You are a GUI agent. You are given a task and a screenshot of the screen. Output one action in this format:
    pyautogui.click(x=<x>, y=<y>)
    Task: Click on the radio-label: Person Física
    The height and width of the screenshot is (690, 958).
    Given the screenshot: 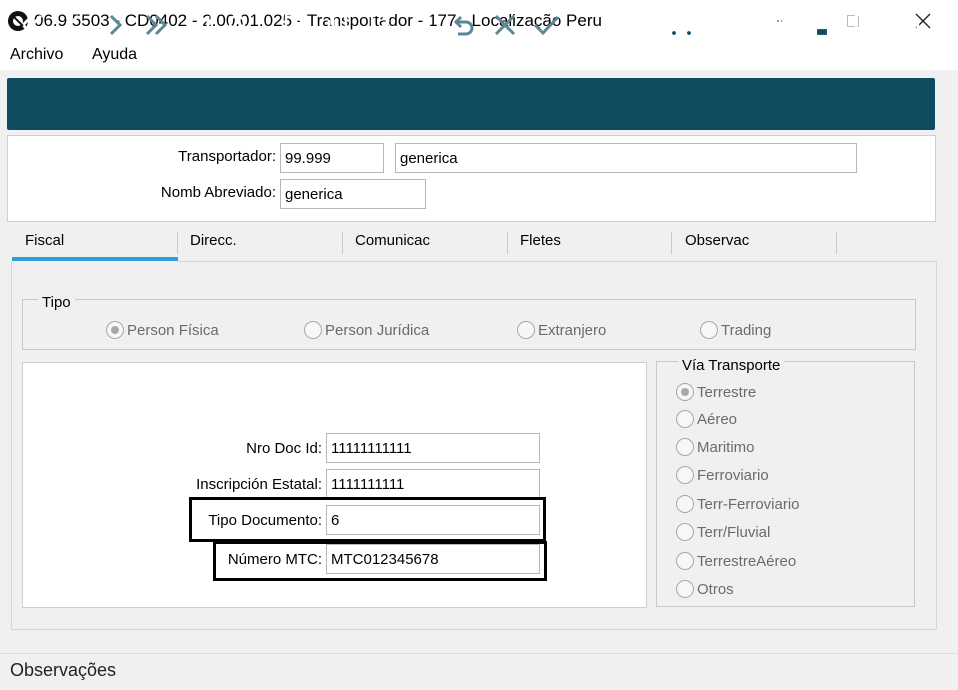 What is the action you would take?
    pyautogui.click(x=173, y=330)
    